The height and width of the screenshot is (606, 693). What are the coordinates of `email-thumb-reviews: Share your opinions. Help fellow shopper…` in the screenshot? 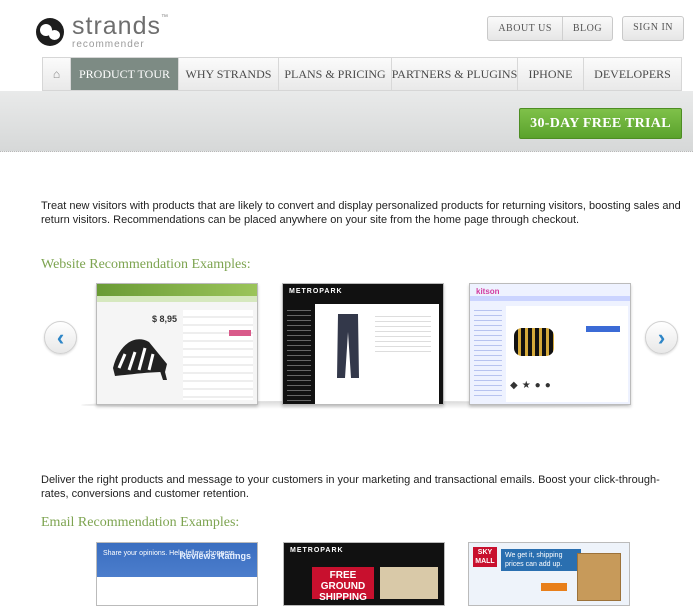 It's located at (177, 574).